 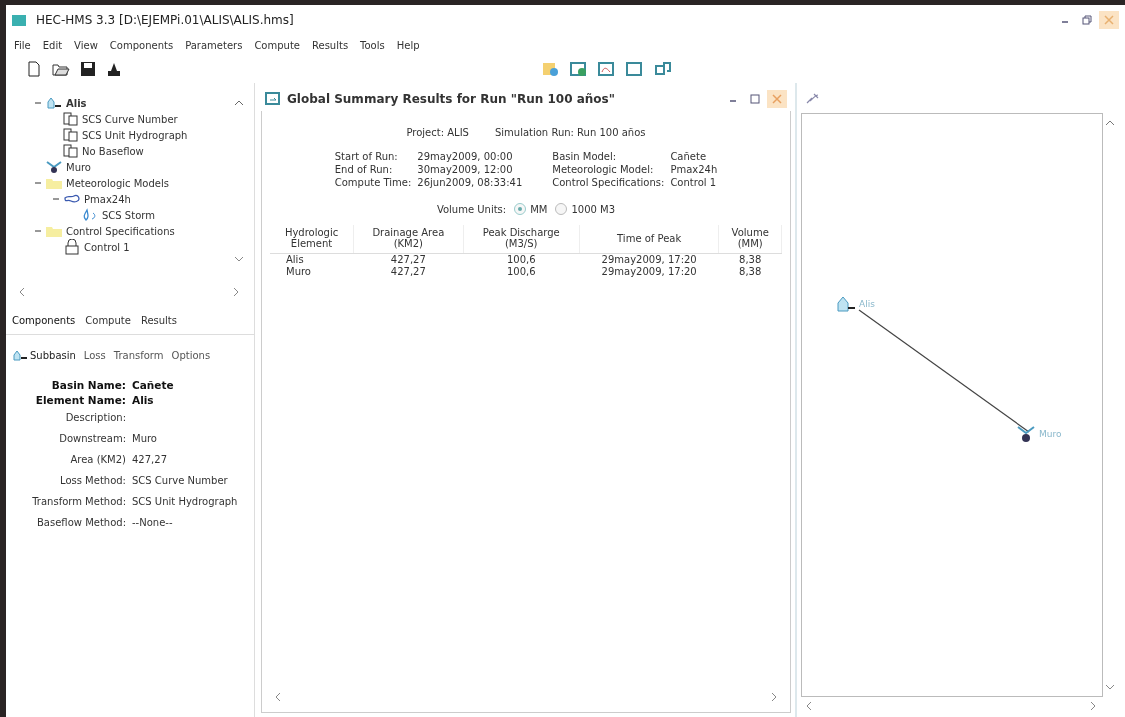 I want to click on tree-item: SCS Storm, so click(x=128, y=215).